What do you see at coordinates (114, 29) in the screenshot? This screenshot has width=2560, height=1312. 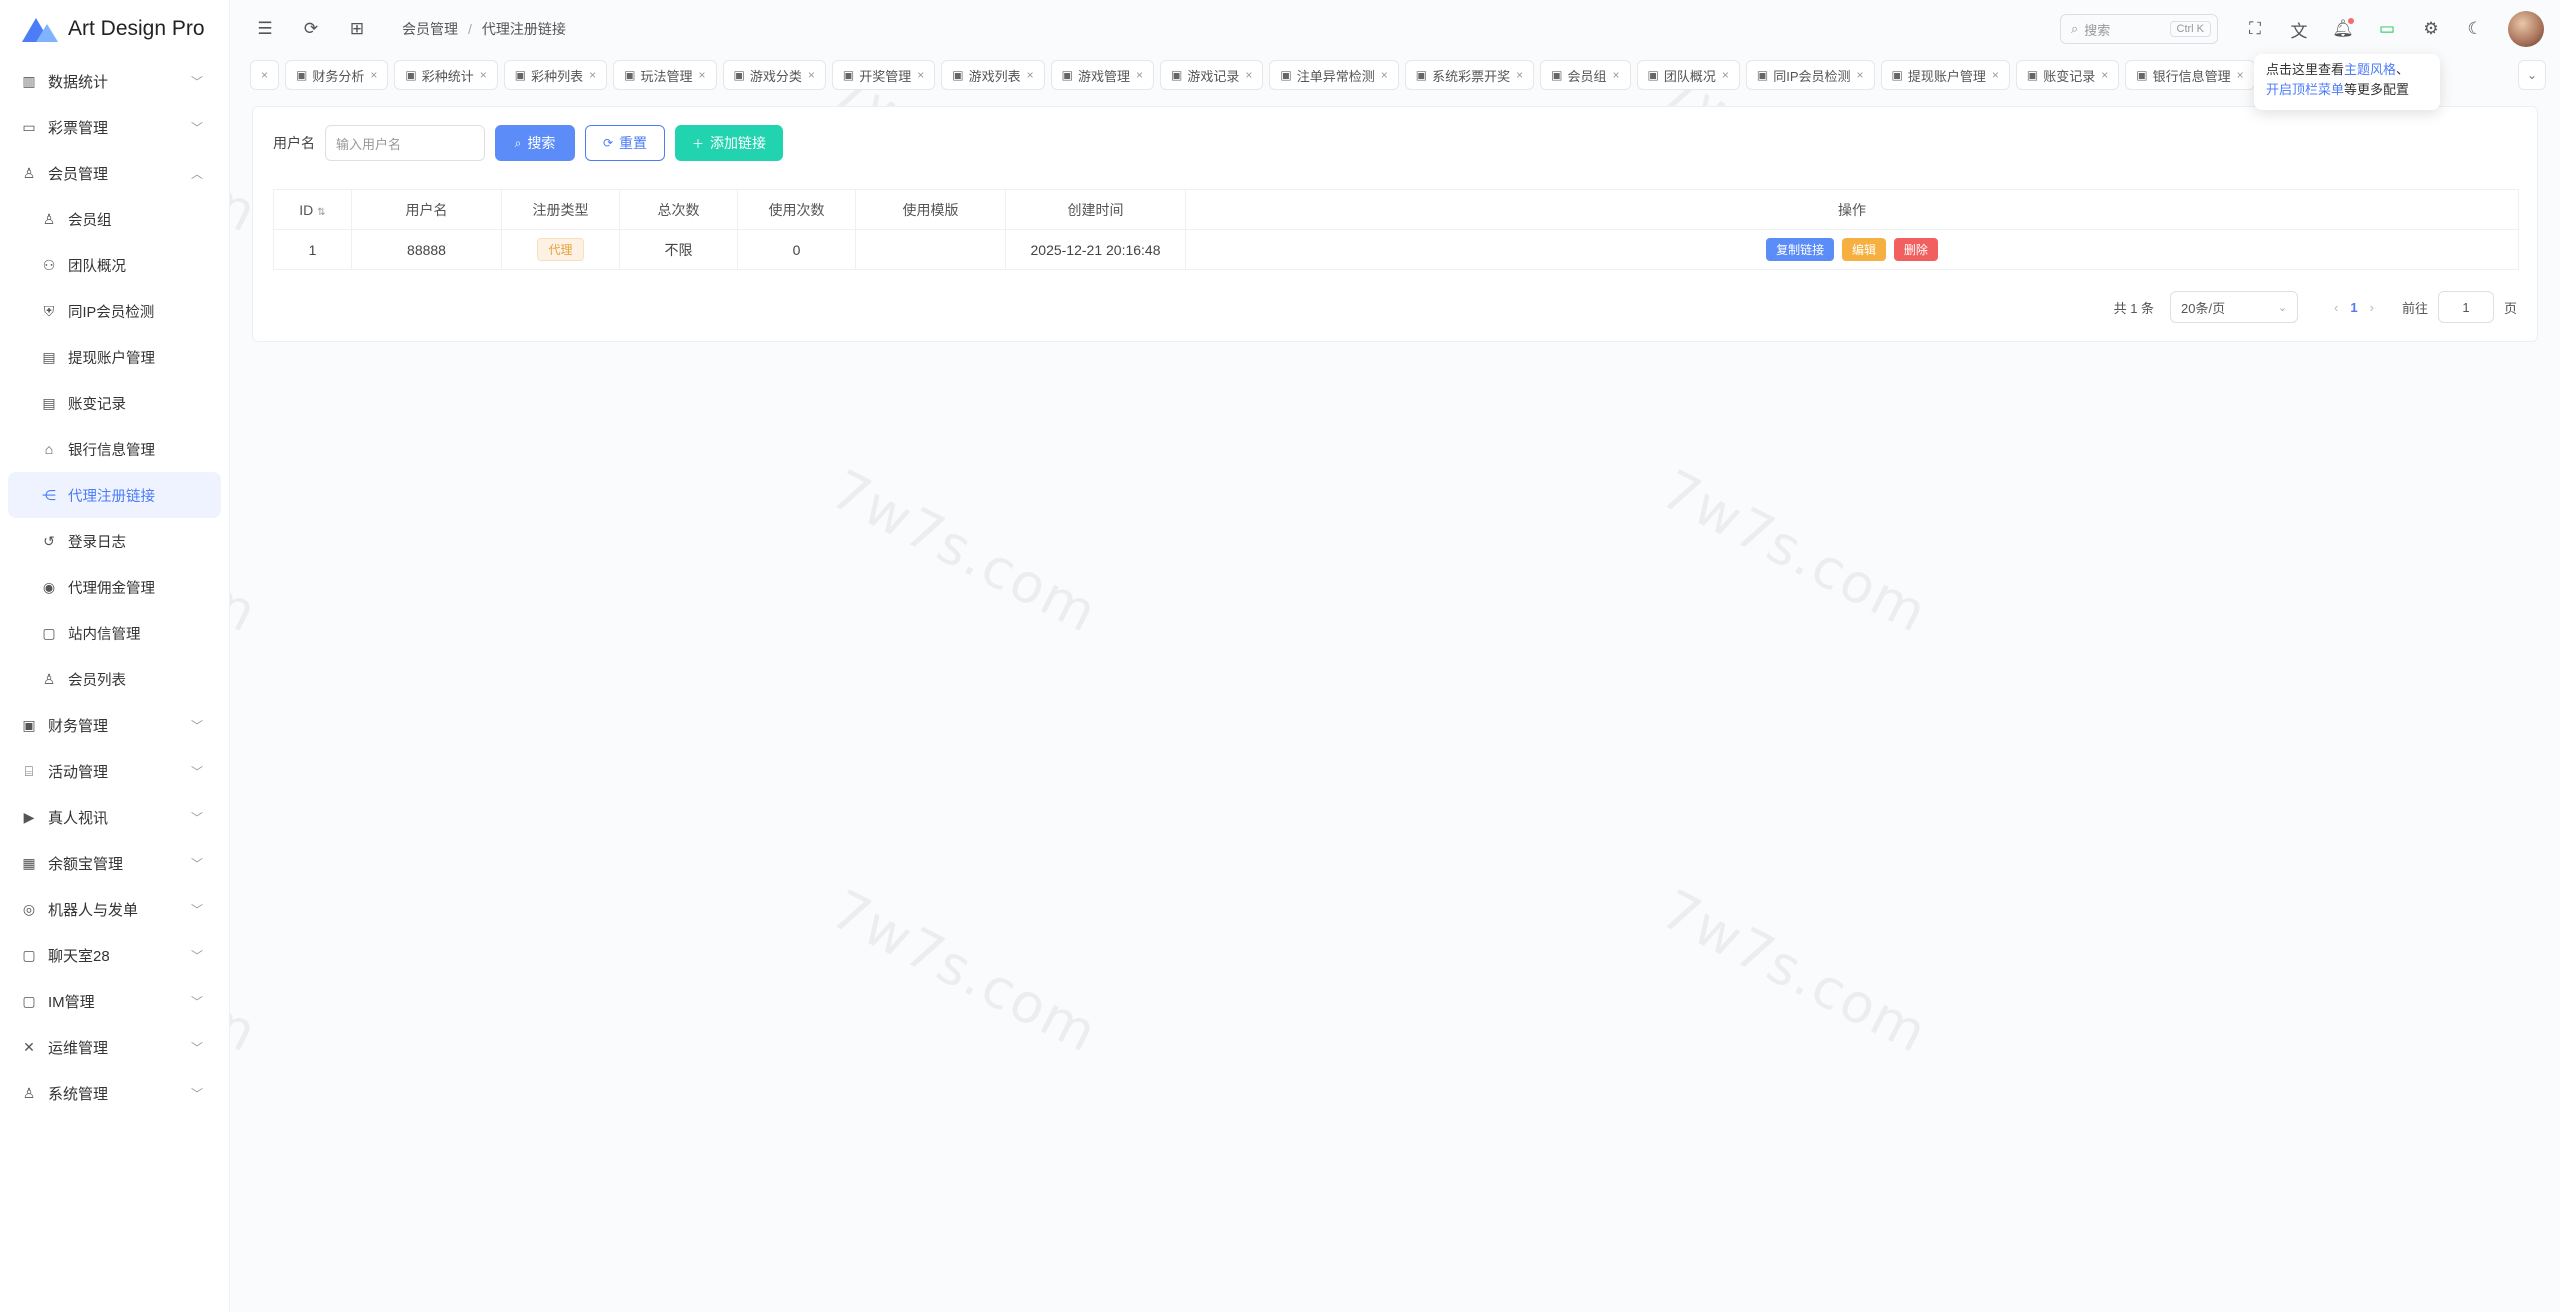 I see `brand: Art Design Pro` at bounding box center [114, 29].